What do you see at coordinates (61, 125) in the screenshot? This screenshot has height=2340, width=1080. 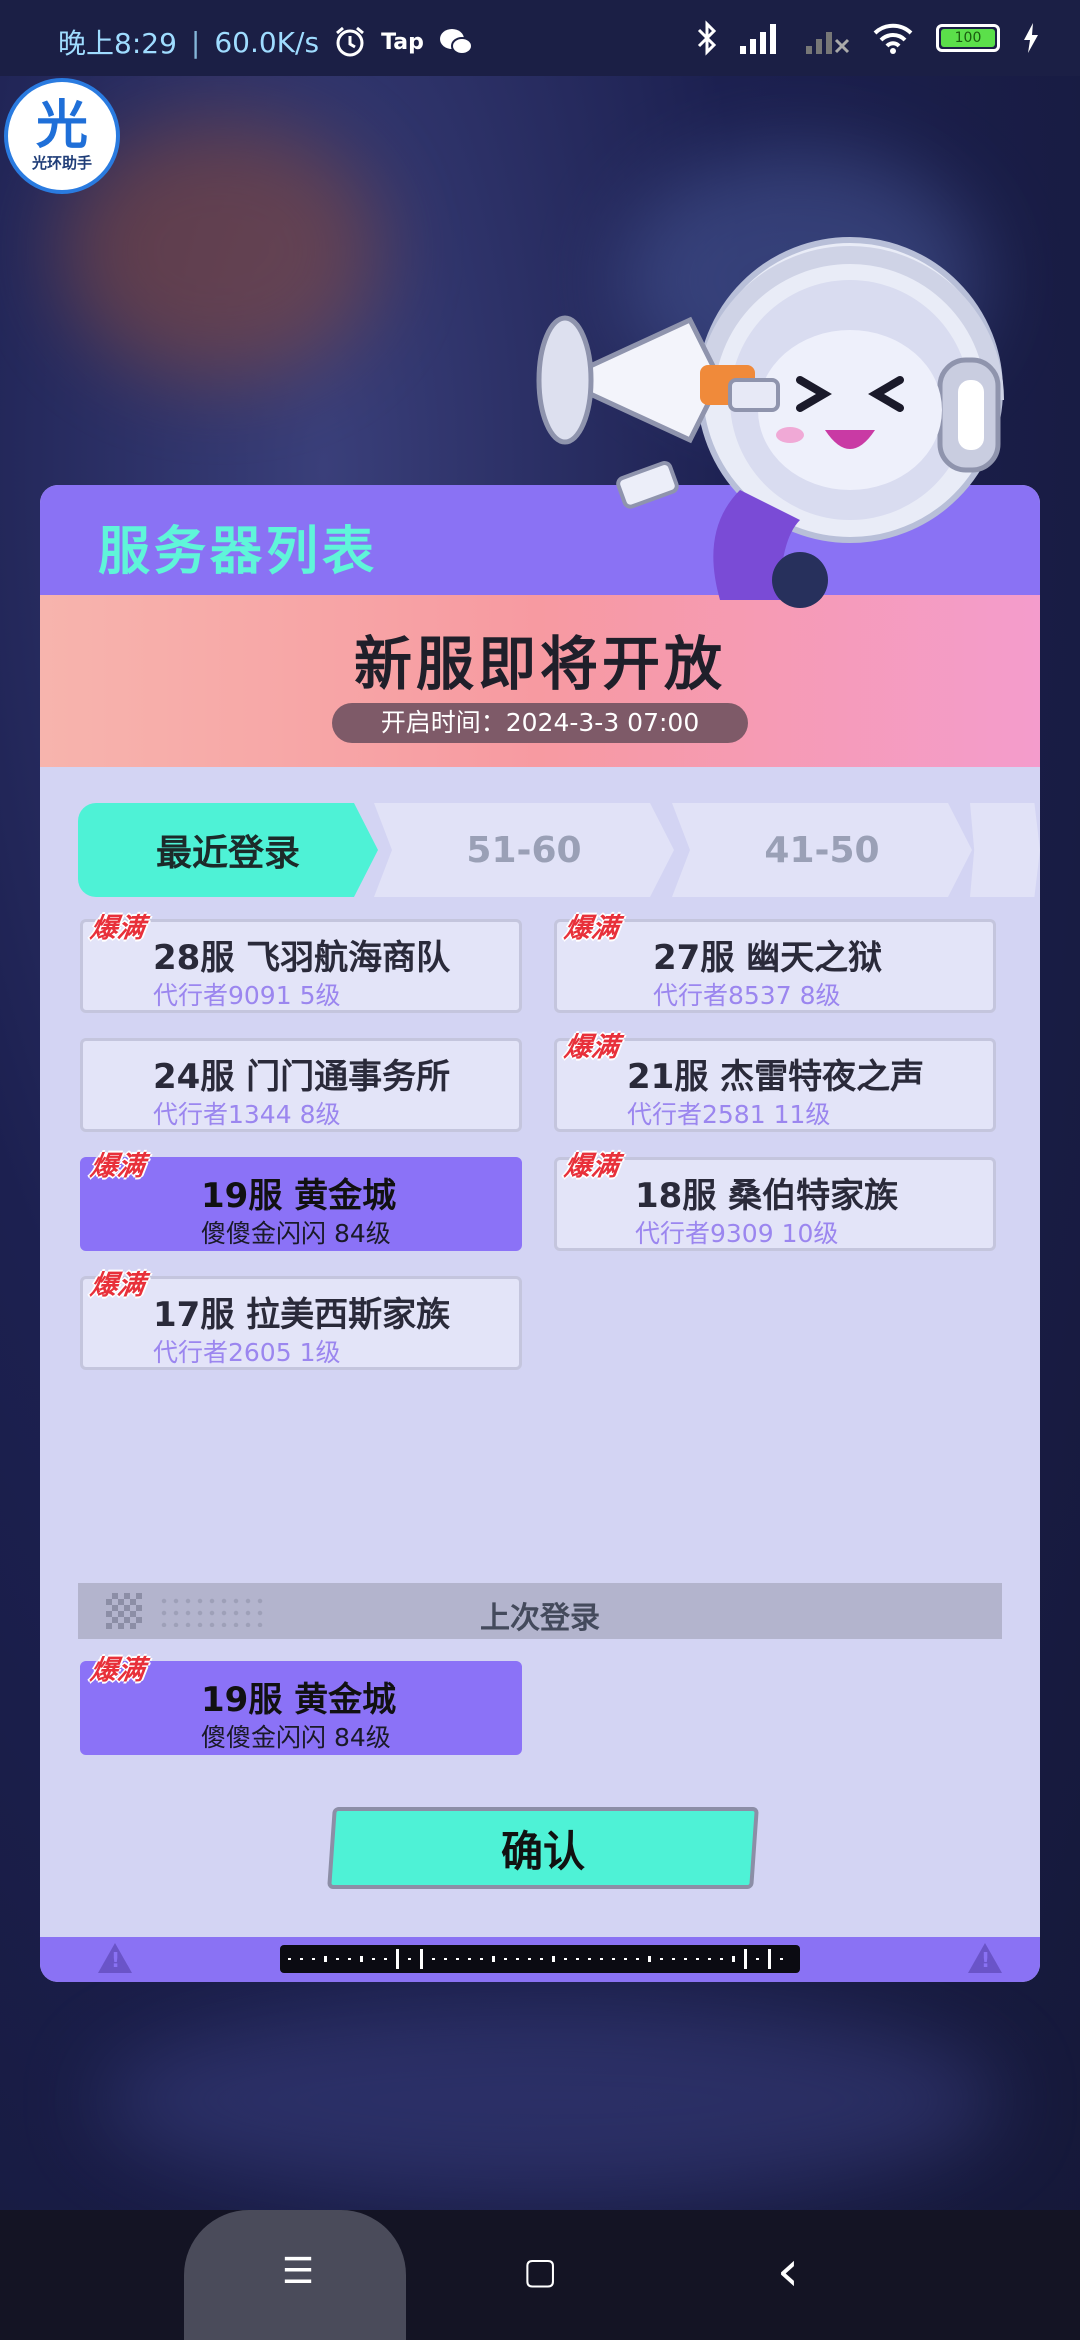 I see `assistant-logo-char: 光` at bounding box center [61, 125].